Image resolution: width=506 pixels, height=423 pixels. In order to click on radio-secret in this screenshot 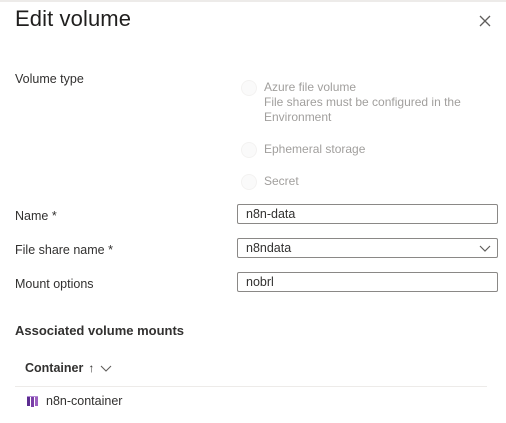, I will do `click(249, 182)`.